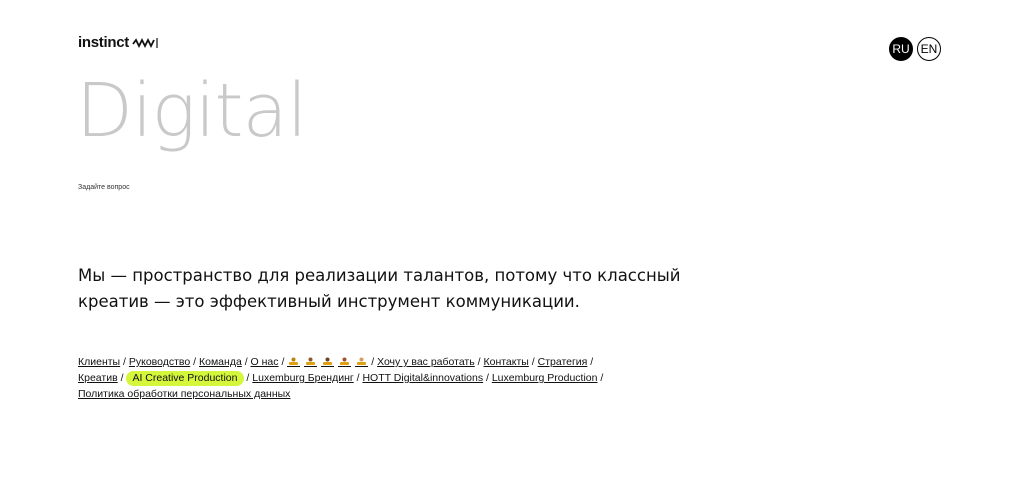 This screenshot has height=485, width=1024. Describe the element at coordinates (915, 49) in the screenshot. I see `language-switcher: RU EN` at that location.